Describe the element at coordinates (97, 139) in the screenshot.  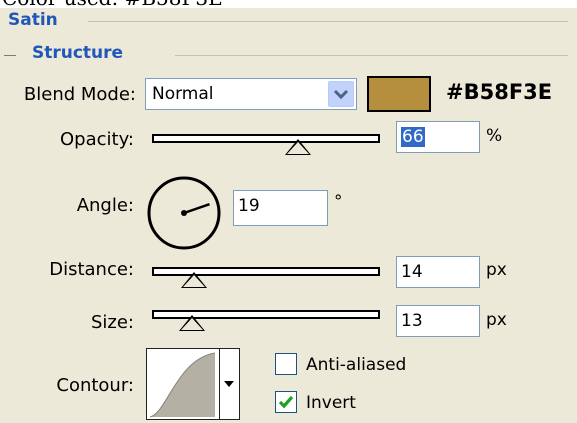
I see `opacity-label: Opacity:` at that location.